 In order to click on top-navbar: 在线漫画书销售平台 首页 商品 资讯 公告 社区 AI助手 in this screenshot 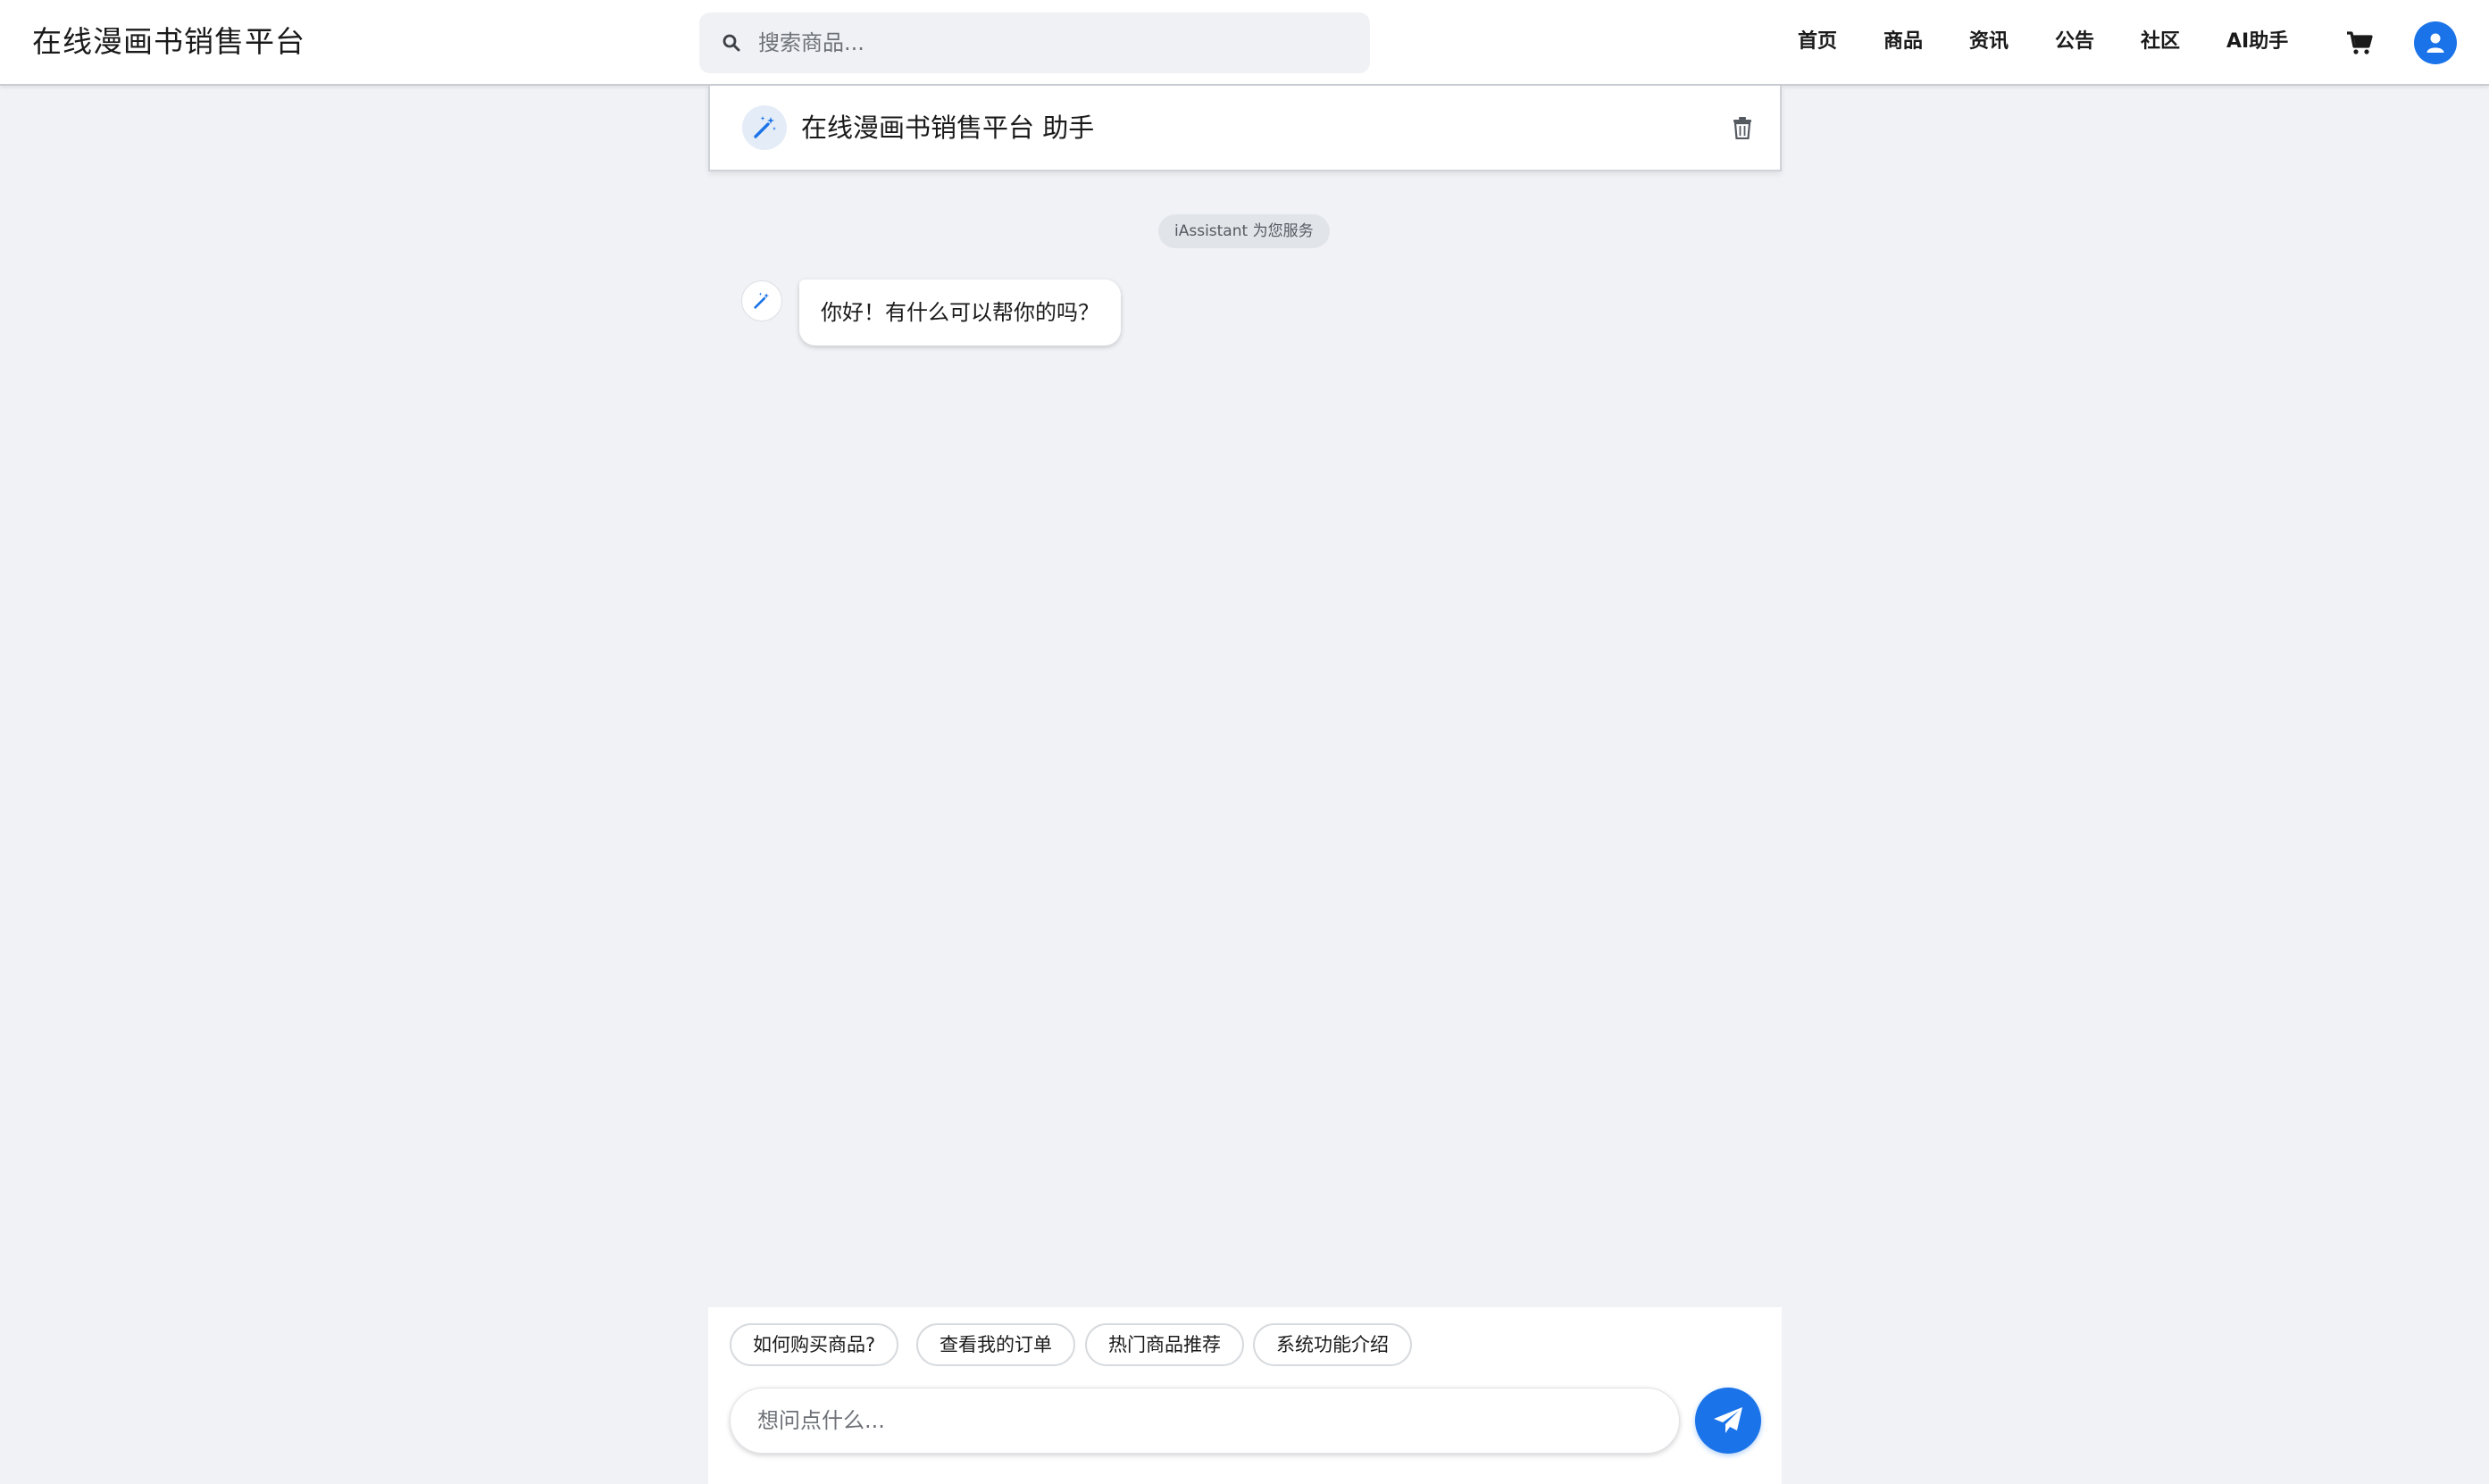, I will do `click(1245, 43)`.